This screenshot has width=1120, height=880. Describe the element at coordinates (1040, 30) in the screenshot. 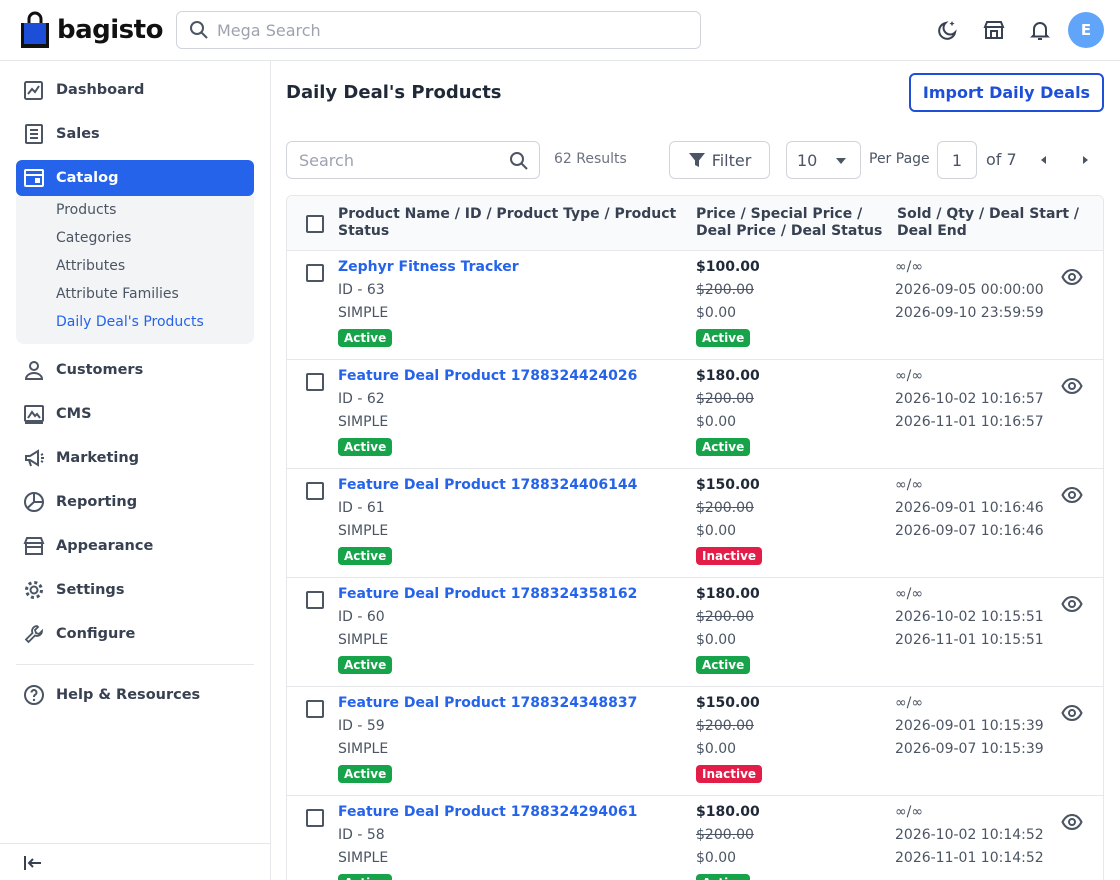

I see `bell-icon` at that location.